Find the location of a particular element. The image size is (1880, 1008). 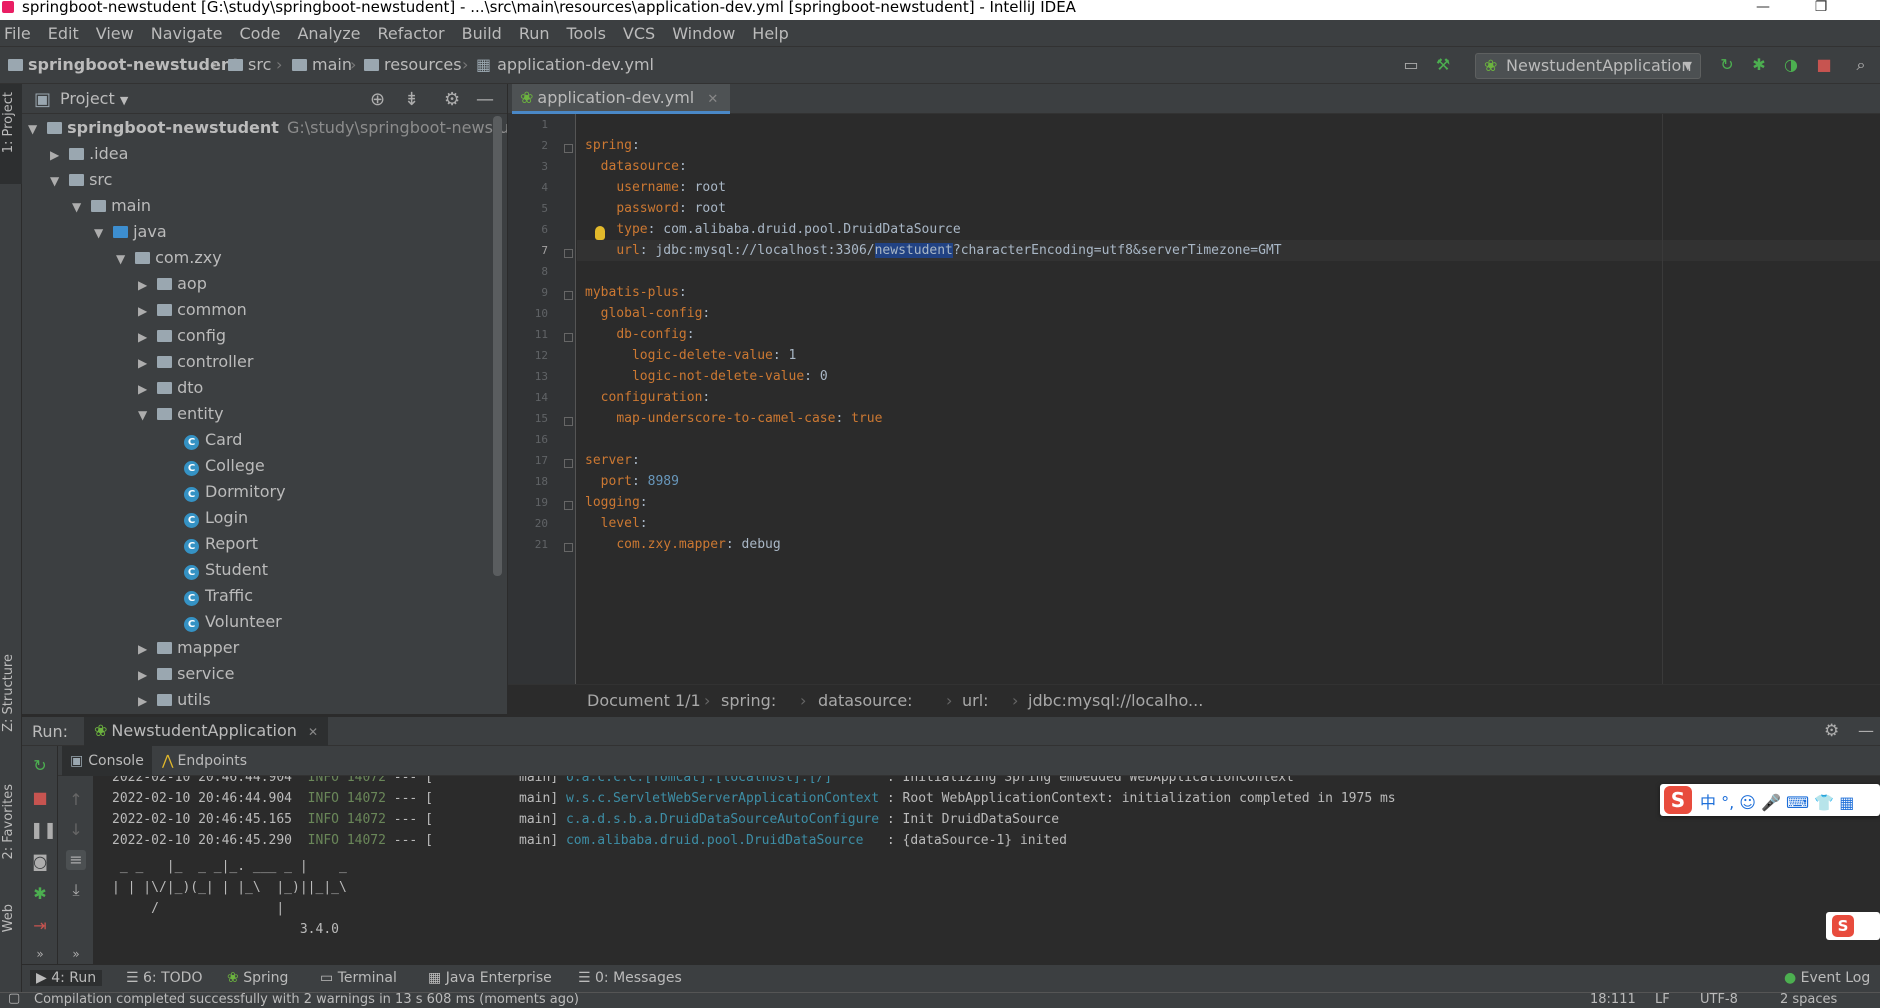

breadcrumb-resources: resources is located at coordinates (413, 64).